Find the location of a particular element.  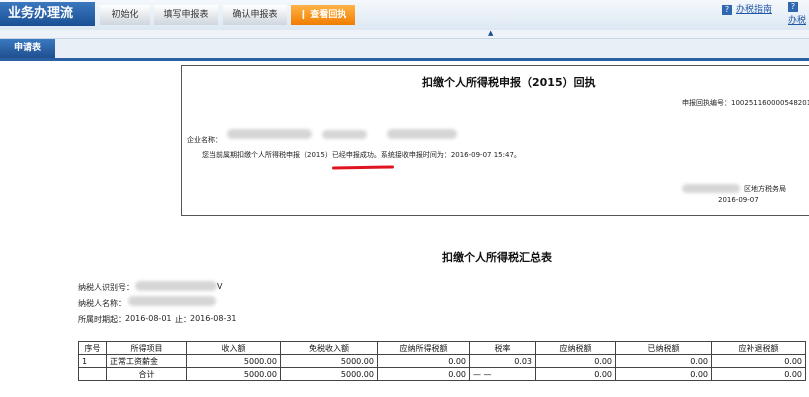

period-start: 2016-08-01 is located at coordinates (148, 318).